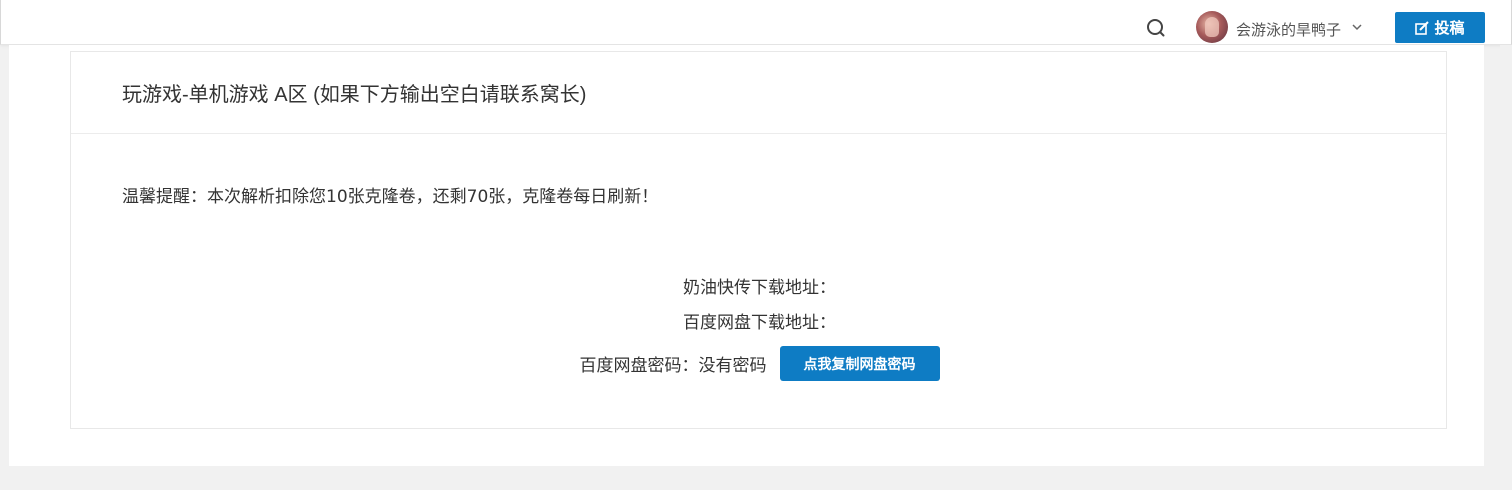  I want to click on card-title: 玩游戏-单机游戏 A区 (如果下方输出空白请联系窝长), so click(354, 95).